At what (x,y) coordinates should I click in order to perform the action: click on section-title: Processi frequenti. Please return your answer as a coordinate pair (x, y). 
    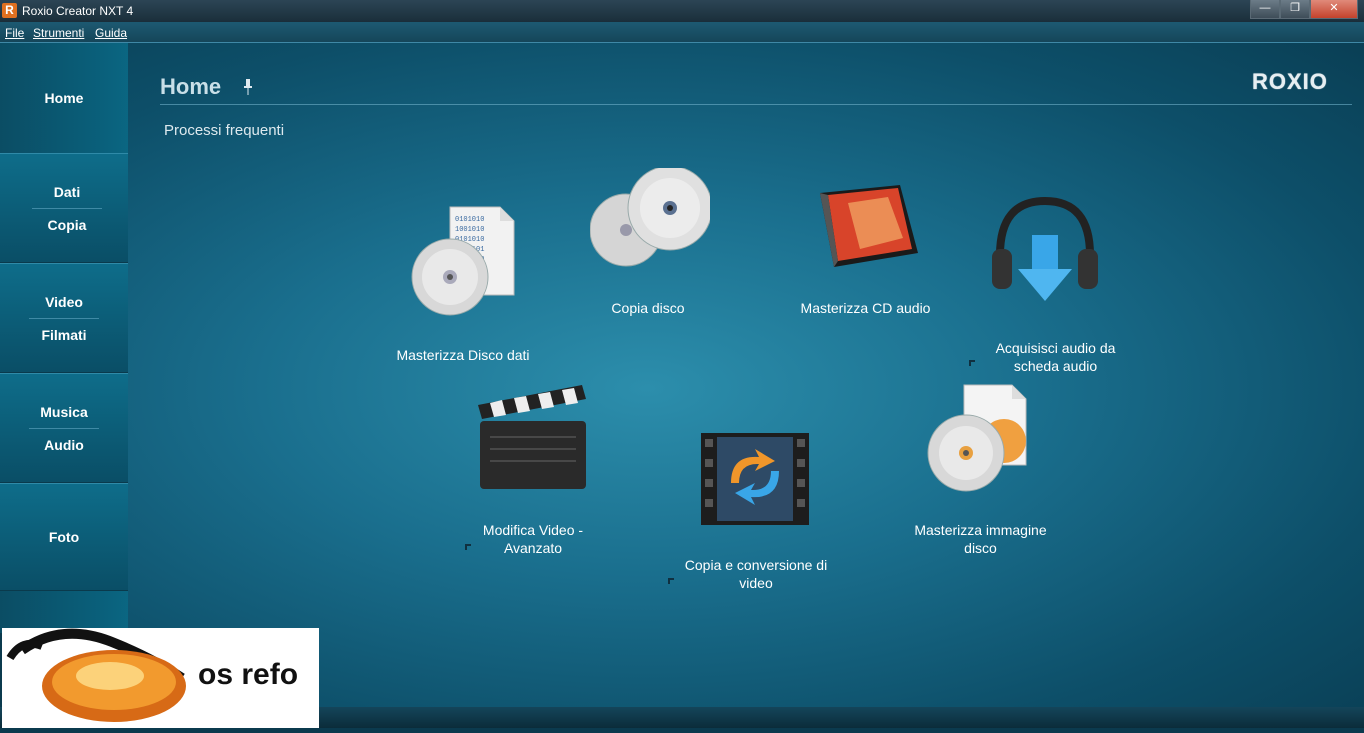
    Looking at the image, I should click on (224, 130).